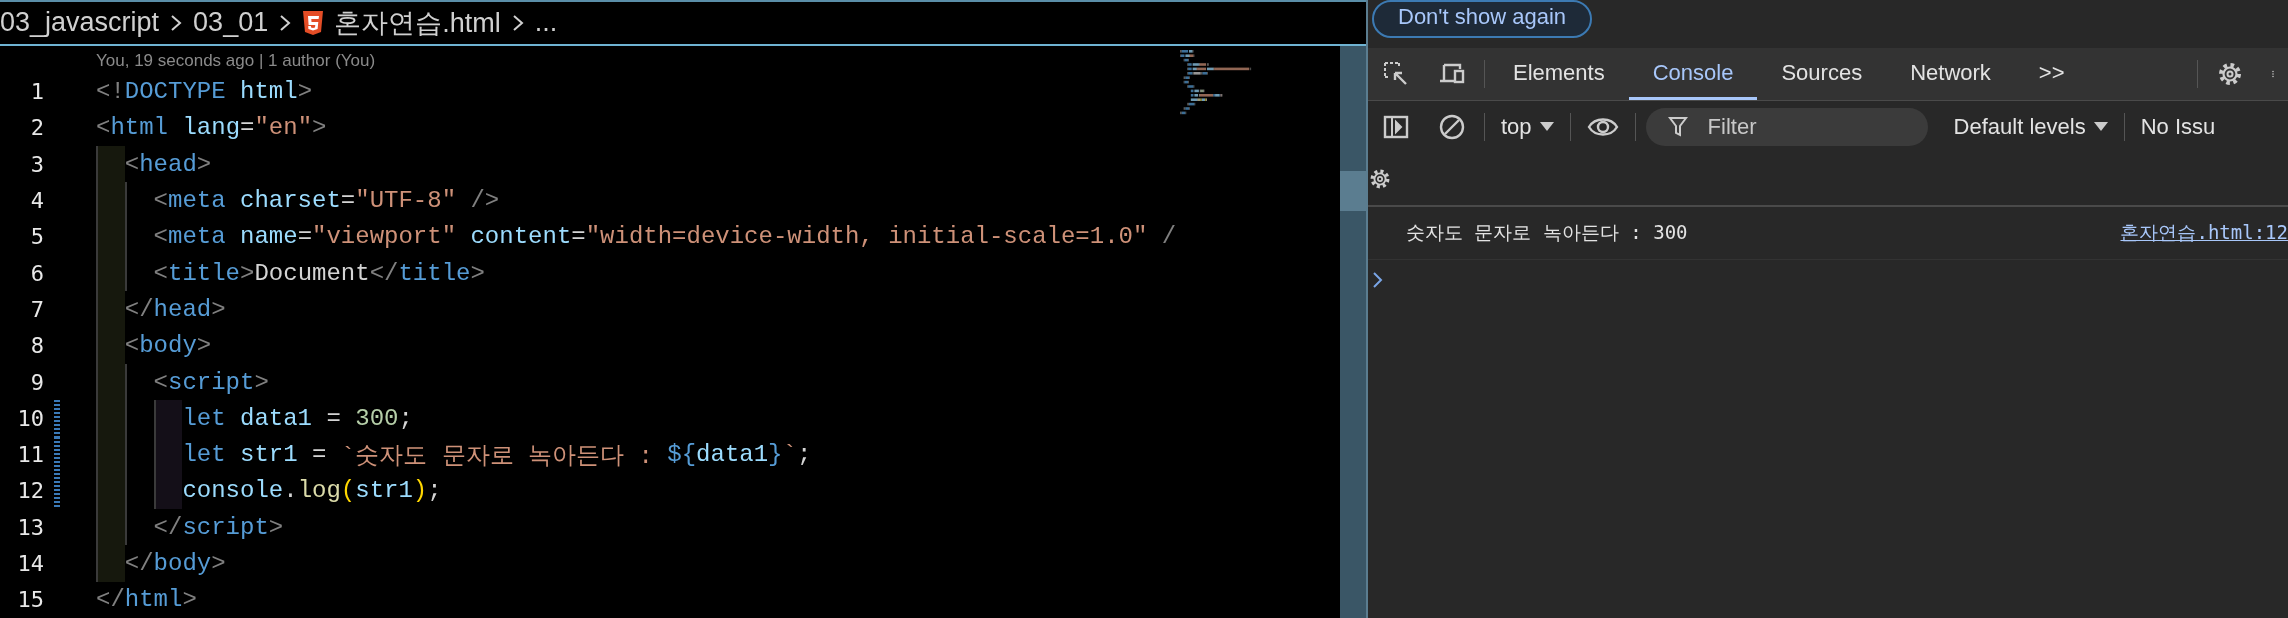 This screenshot has height=618, width=2288. What do you see at coordinates (2051, 74) in the screenshot?
I see `more-tabs-button: >>` at bounding box center [2051, 74].